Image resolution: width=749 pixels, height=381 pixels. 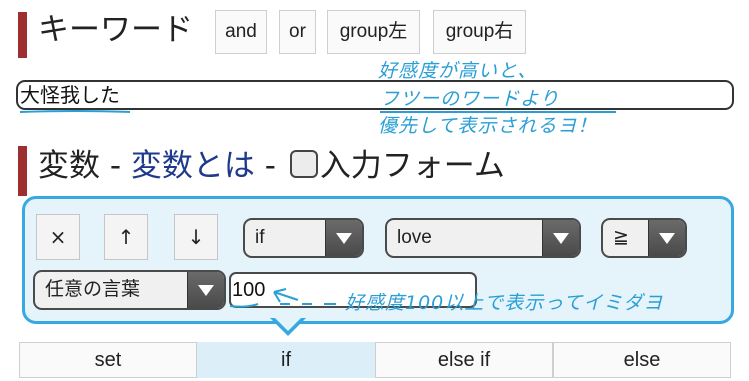 I want to click on operator-select: if, so click(x=303, y=238).